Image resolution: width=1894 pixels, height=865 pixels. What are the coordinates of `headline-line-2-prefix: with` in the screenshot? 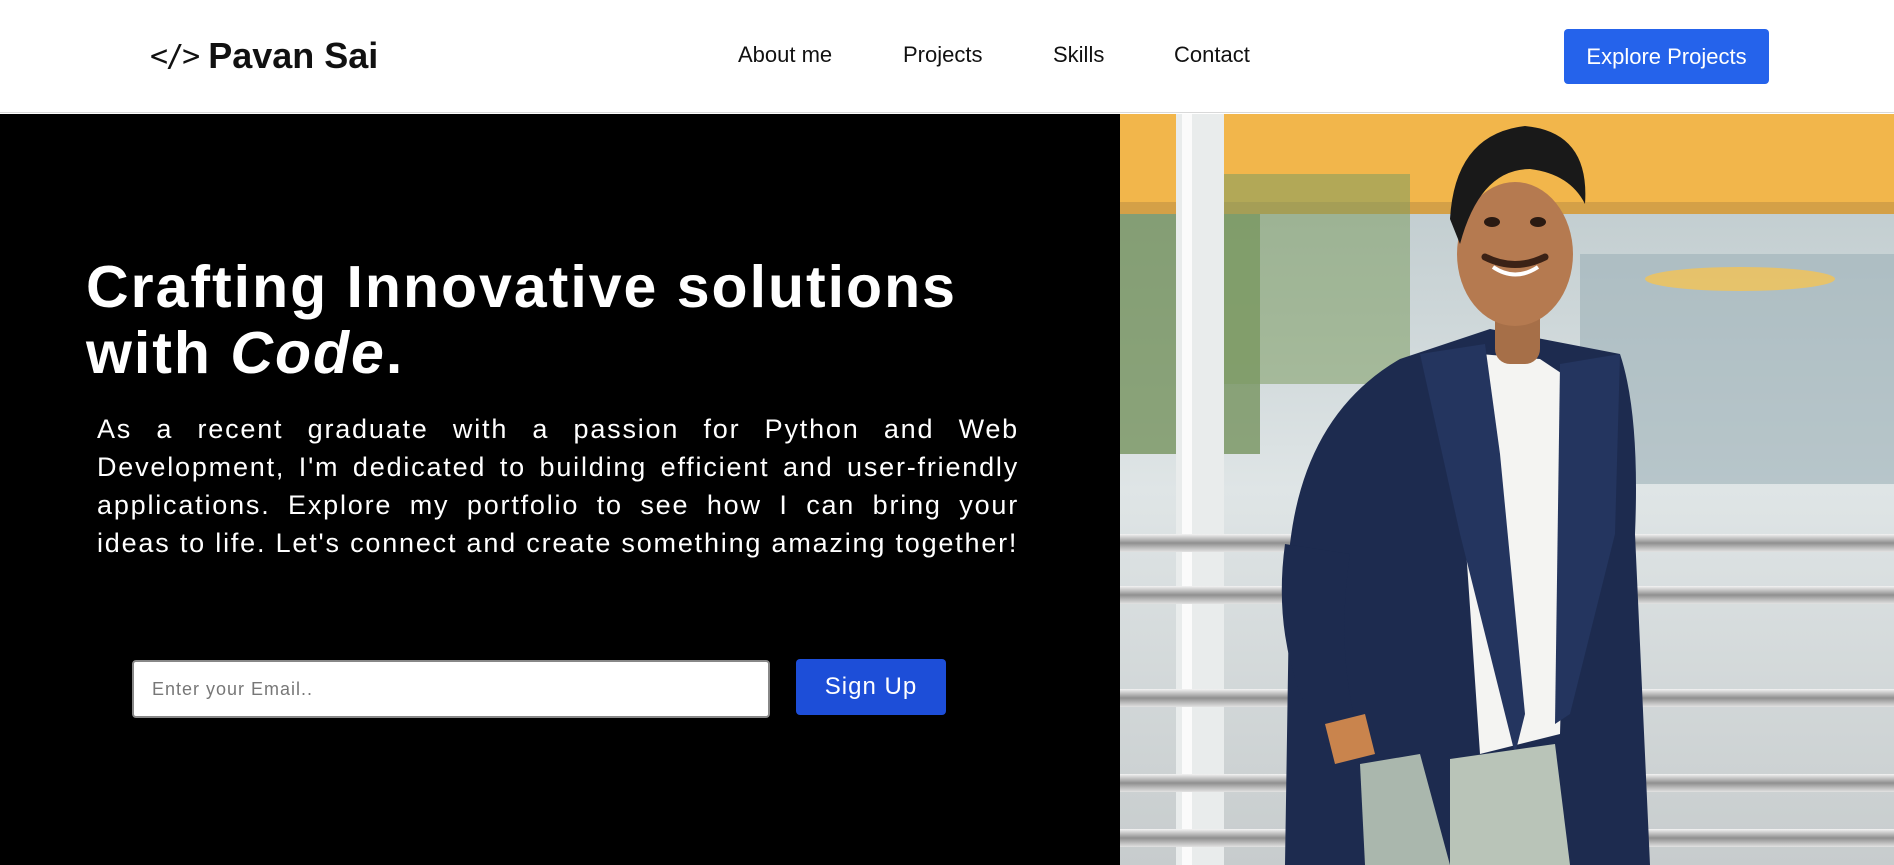 It's located at (158, 353).